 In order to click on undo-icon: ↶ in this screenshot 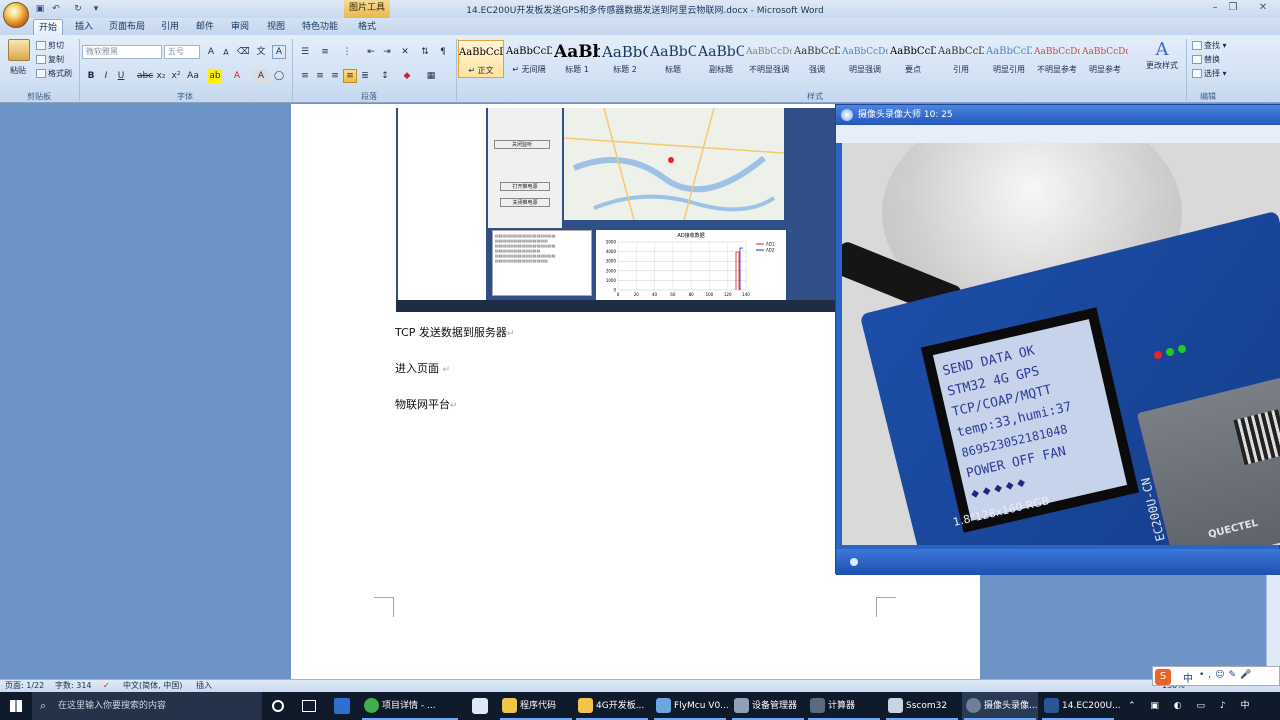, I will do `click(56, 9)`.